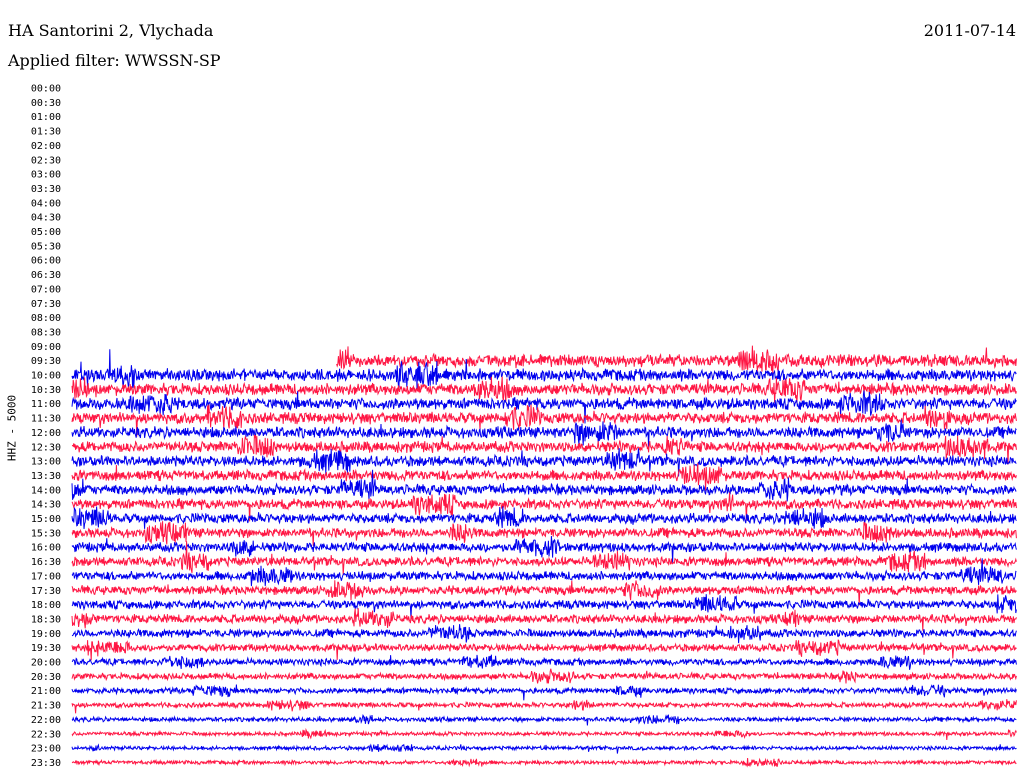 This screenshot has width=1024, height=780. Describe the element at coordinates (46, 275) in the screenshot. I see `row-tick-label: 06:30` at that location.